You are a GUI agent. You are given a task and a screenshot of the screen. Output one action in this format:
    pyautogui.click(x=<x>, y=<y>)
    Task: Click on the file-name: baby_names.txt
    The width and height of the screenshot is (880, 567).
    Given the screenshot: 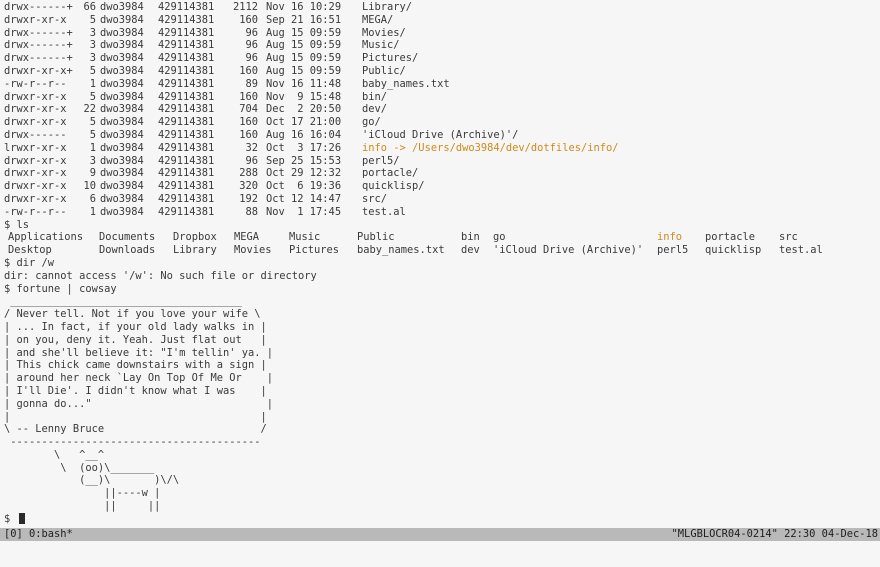 What is the action you would take?
    pyautogui.click(x=406, y=83)
    